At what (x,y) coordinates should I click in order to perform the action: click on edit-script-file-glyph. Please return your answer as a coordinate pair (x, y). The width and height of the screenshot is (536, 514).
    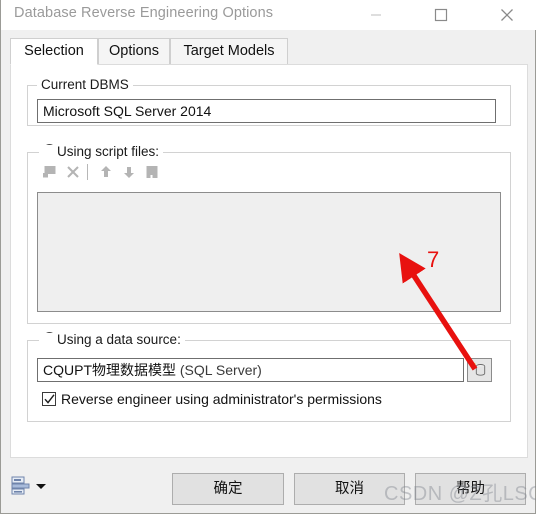
    Looking at the image, I should click on (152, 172).